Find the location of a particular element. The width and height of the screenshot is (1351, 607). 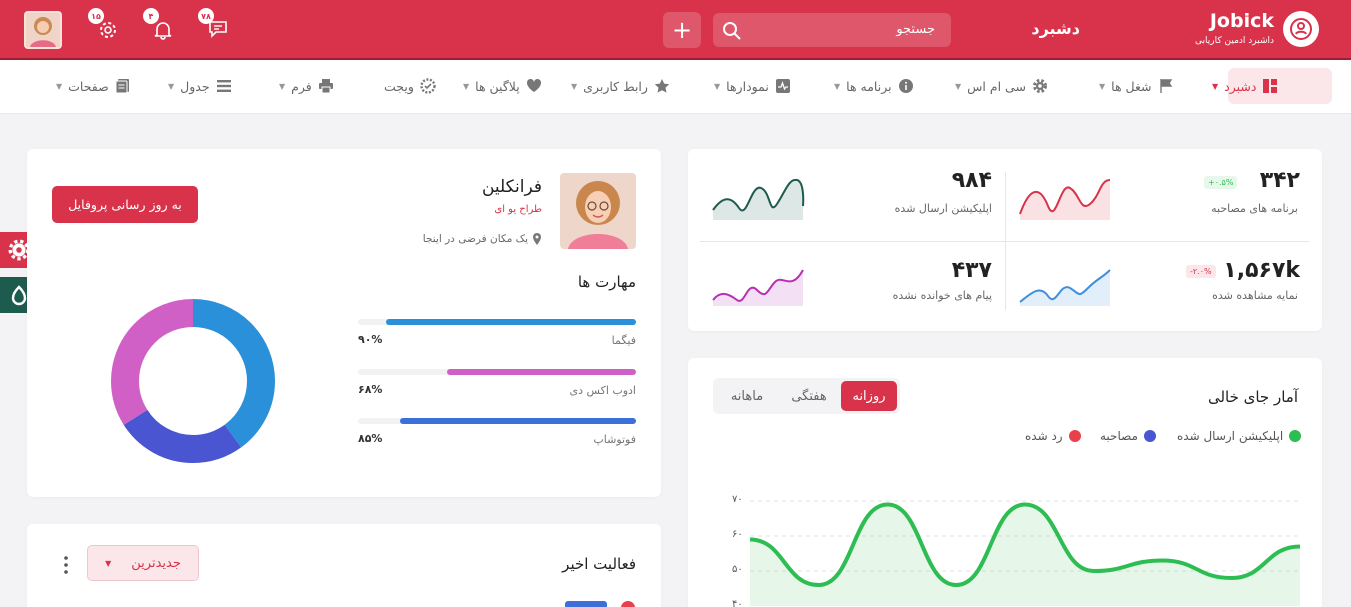

settings-badge: ۱۵ is located at coordinates (96, 16).